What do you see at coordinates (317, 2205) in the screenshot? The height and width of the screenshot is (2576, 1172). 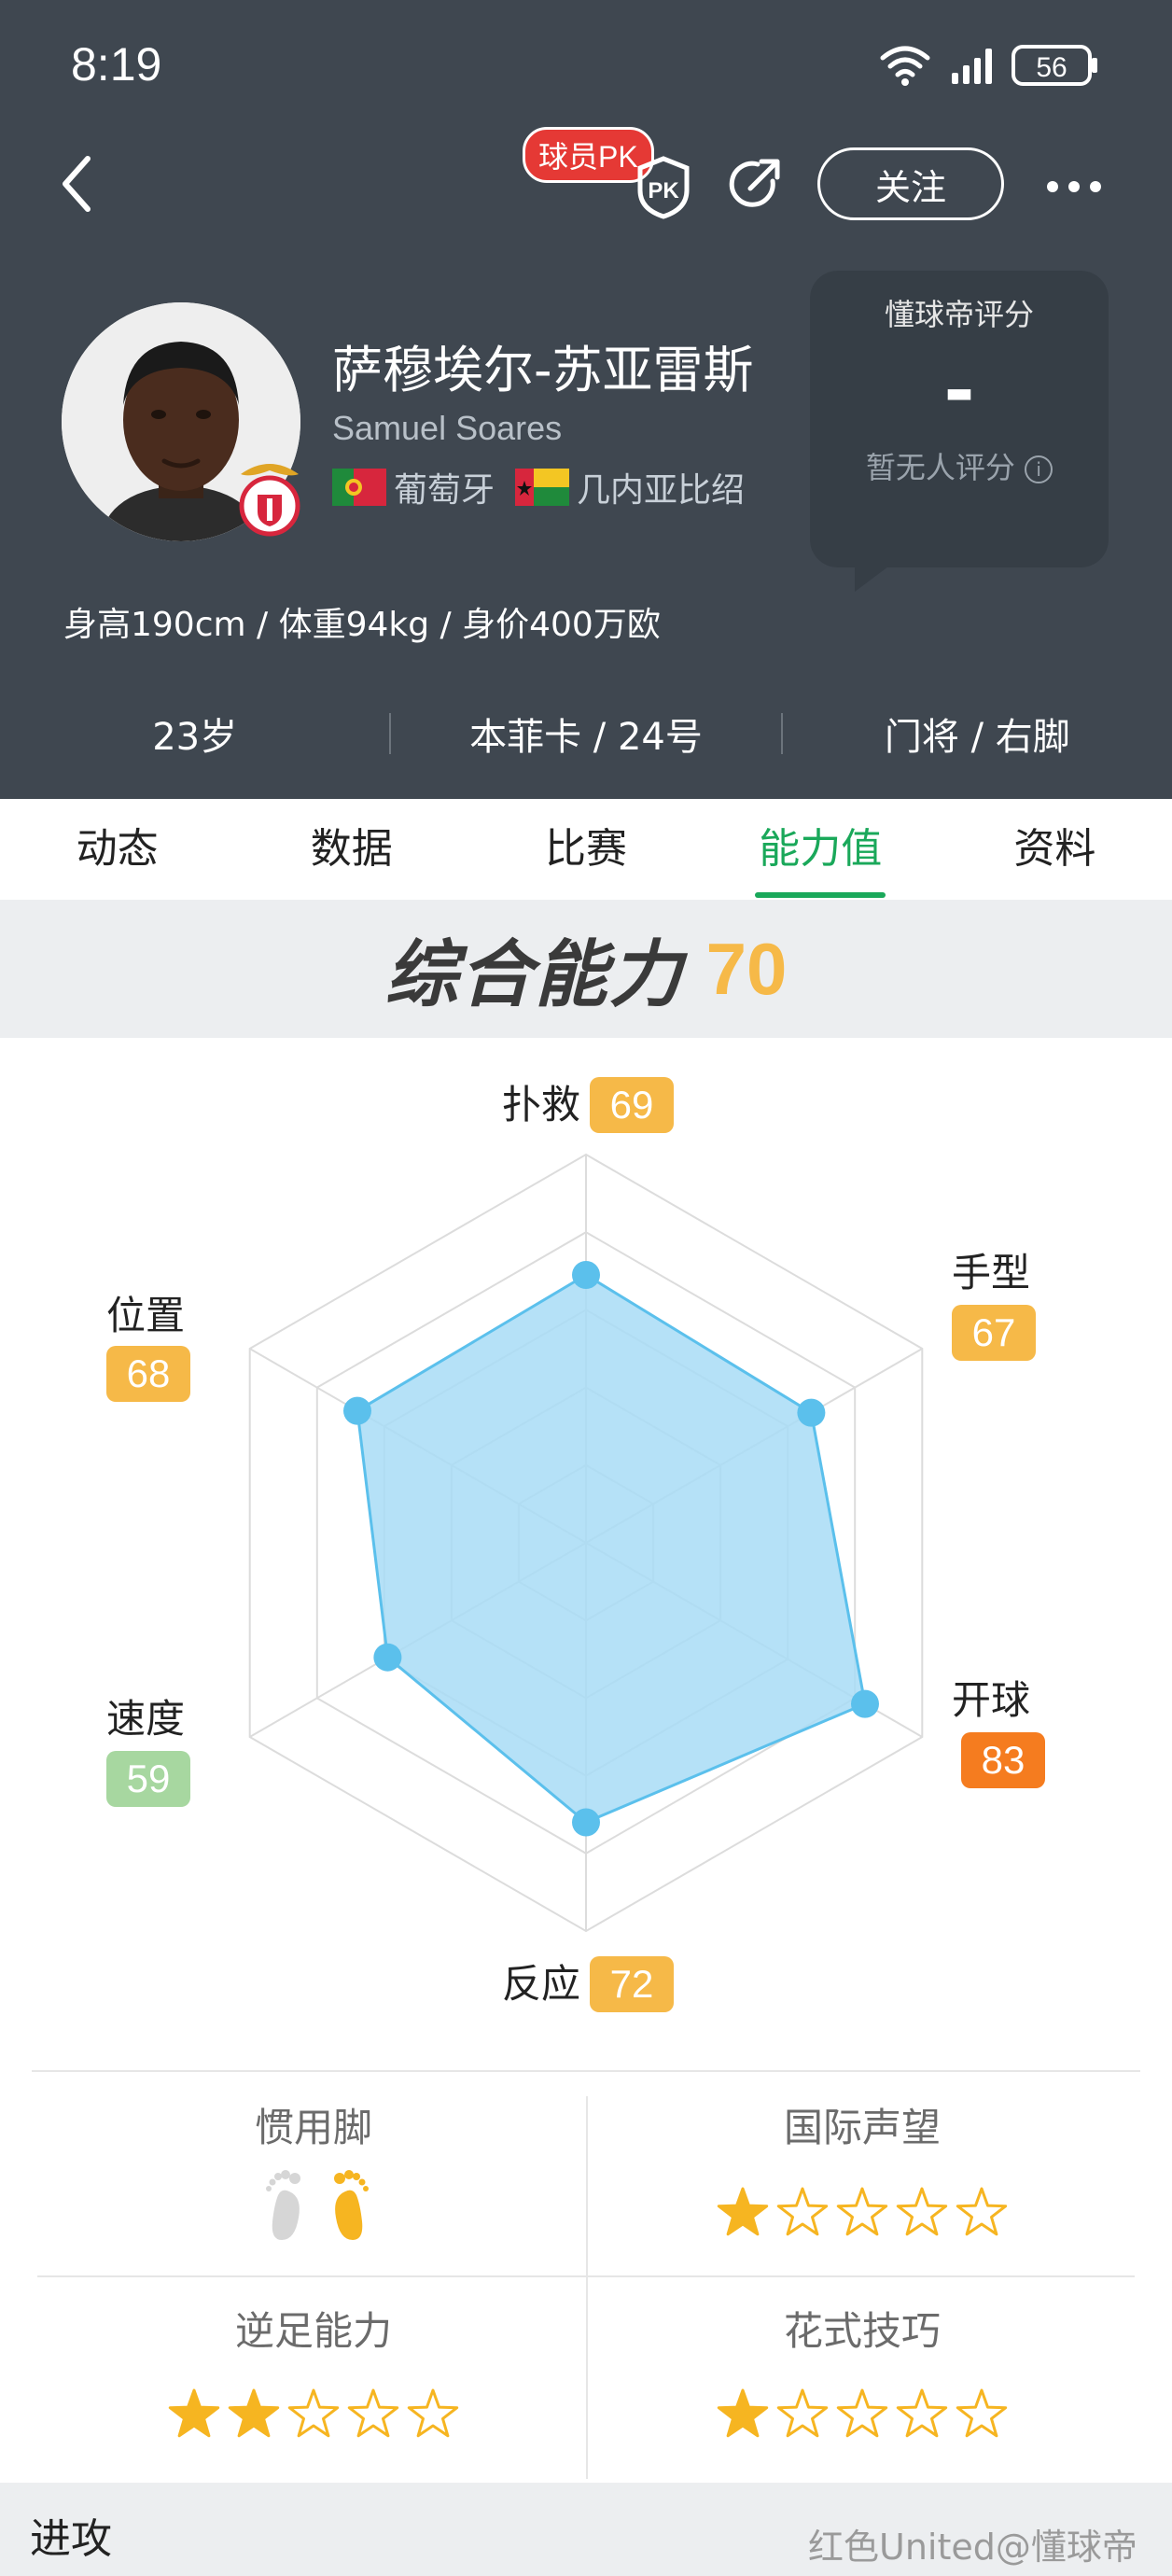 I see `preferred-foot-icons` at bounding box center [317, 2205].